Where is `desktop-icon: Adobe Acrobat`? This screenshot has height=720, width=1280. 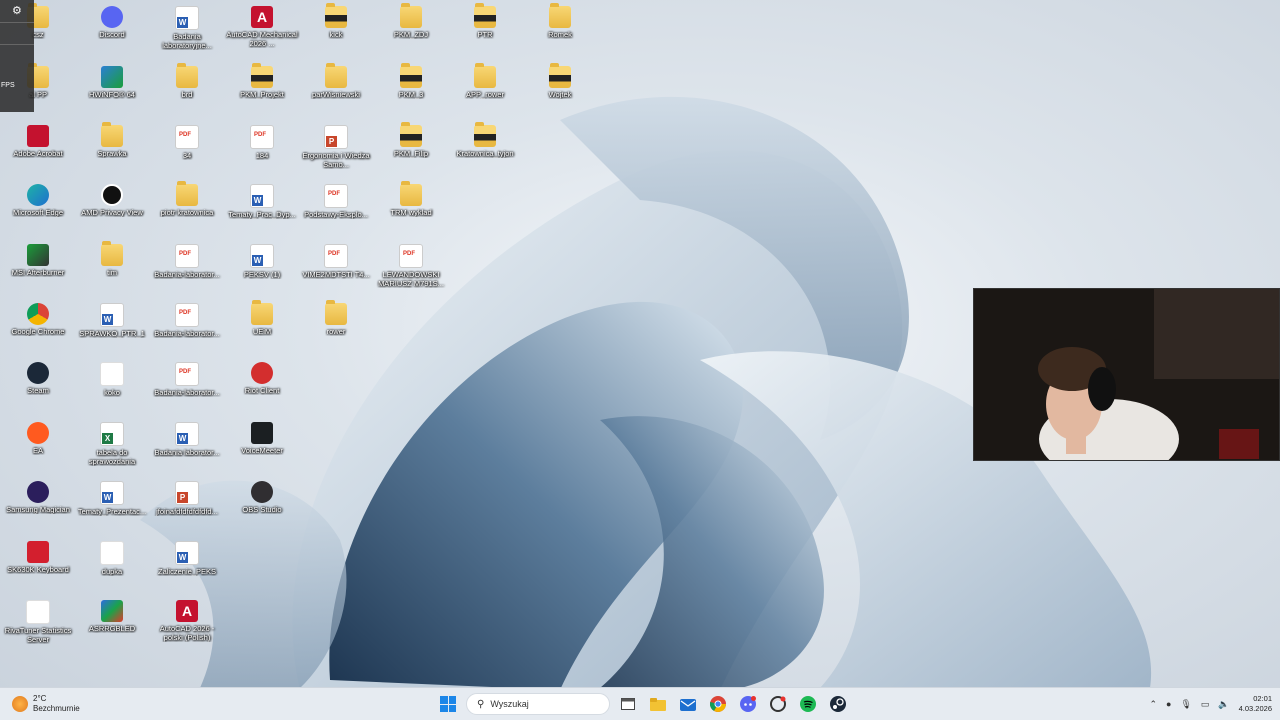 desktop-icon: Adobe Acrobat is located at coordinates (38, 150).